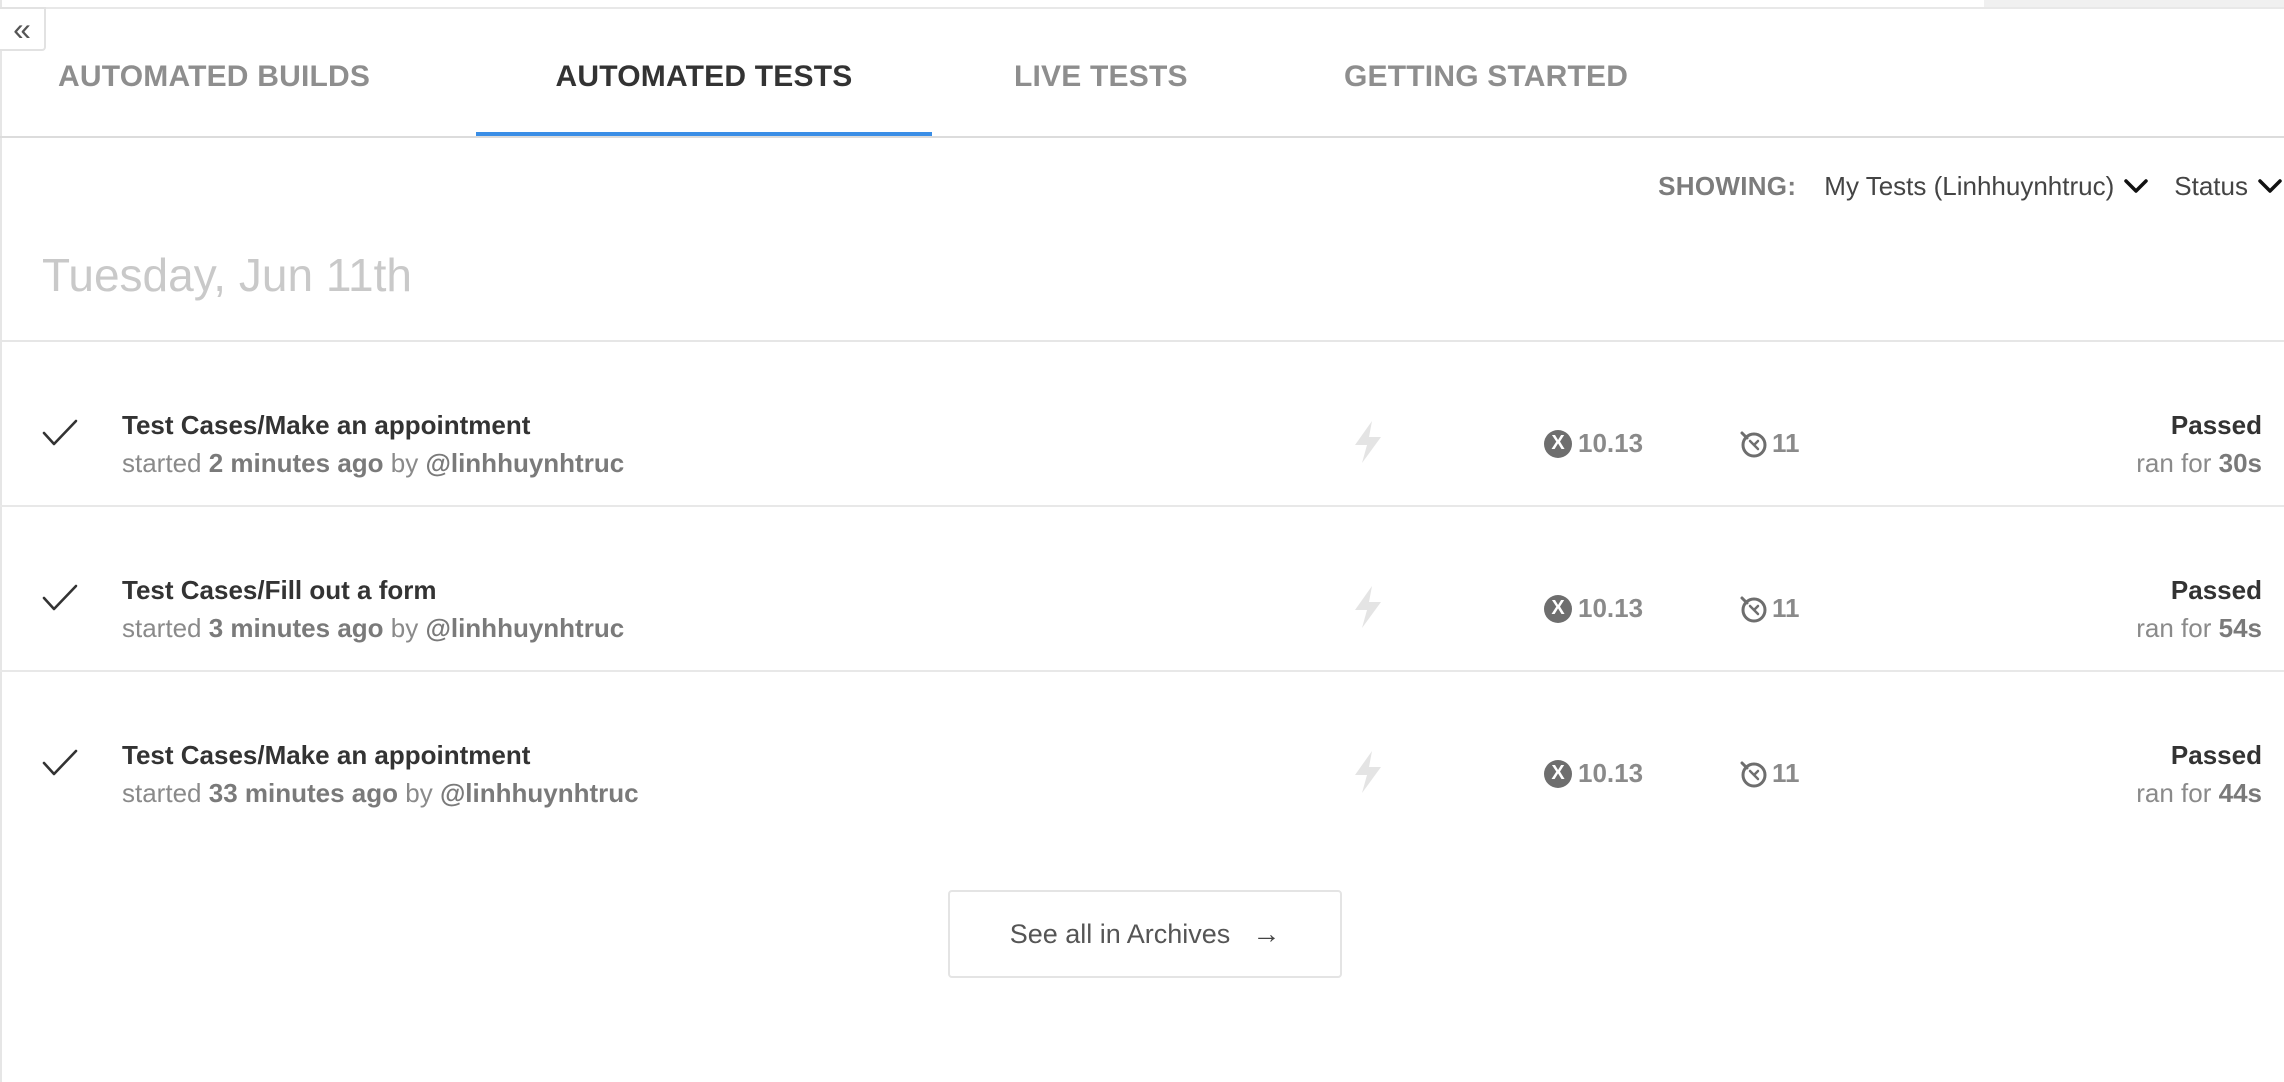  I want to click on date-heading: Tuesday, Jun 11th, so click(227, 275).